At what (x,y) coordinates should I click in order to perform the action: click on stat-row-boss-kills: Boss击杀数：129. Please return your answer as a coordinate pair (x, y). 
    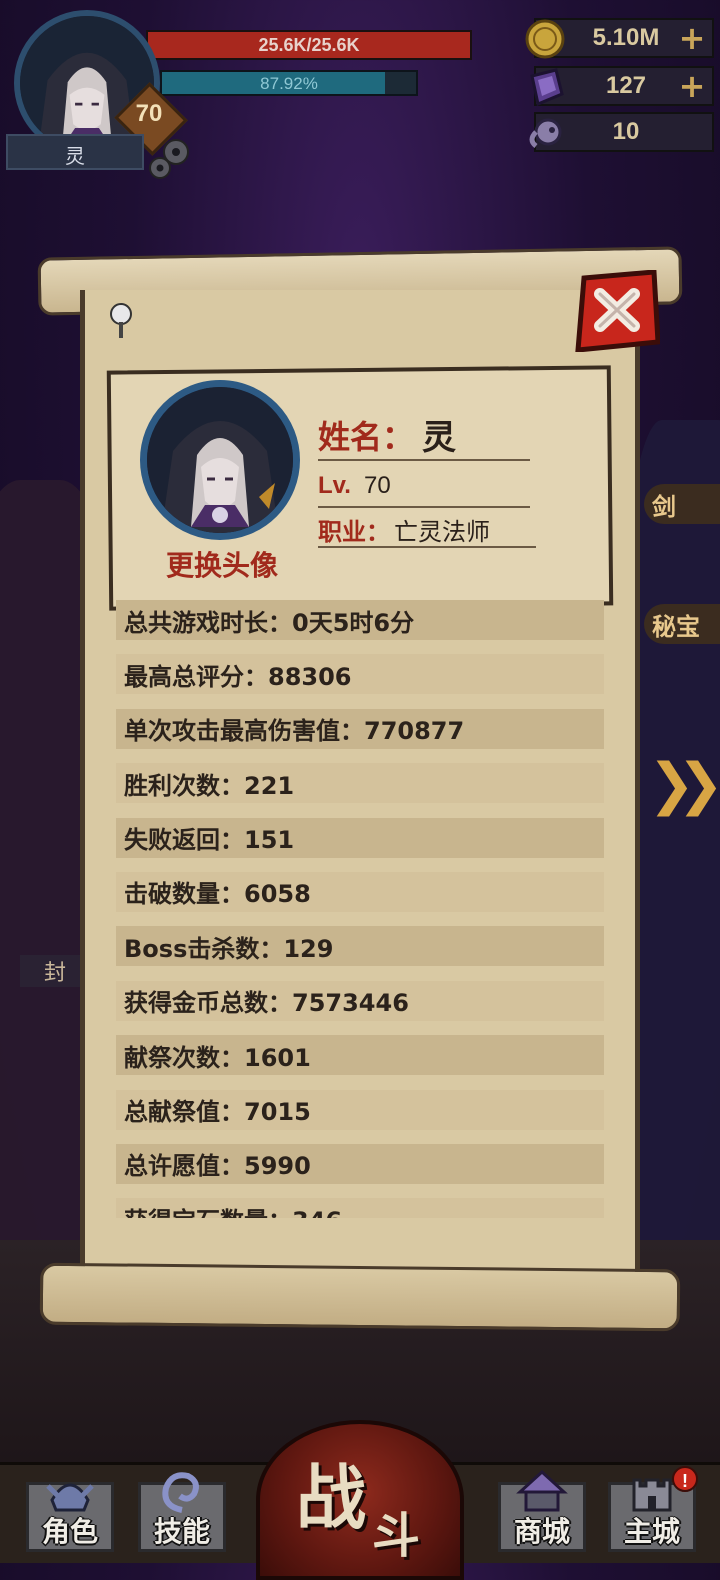
    Looking at the image, I should click on (360, 946).